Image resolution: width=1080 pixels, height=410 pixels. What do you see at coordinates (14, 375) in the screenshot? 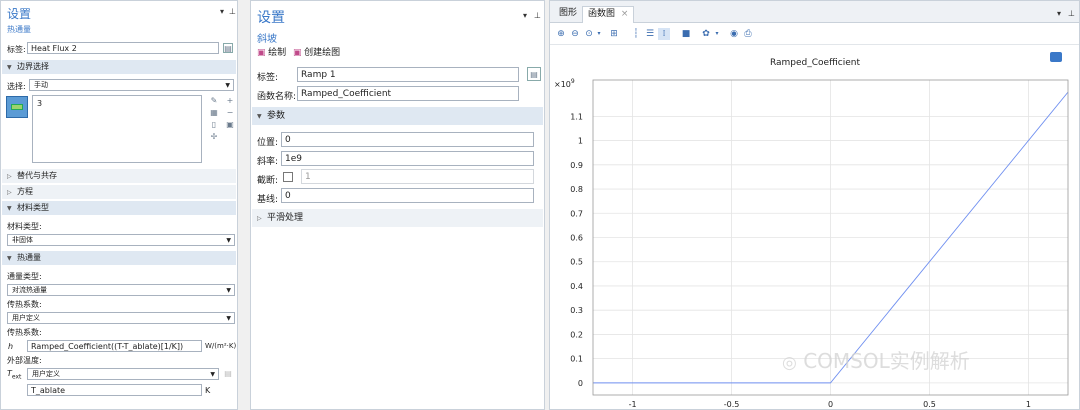
I see `t-ext-symbol: Text` at bounding box center [14, 375].